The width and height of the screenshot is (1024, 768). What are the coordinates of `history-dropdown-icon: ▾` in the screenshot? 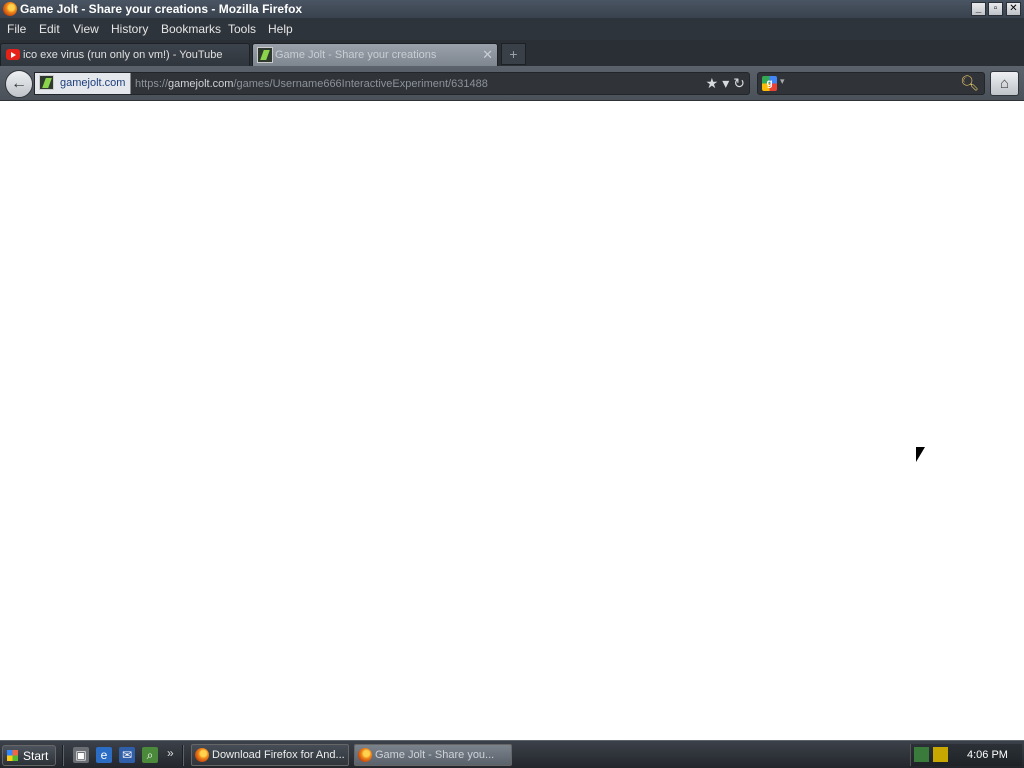 It's located at (725, 83).